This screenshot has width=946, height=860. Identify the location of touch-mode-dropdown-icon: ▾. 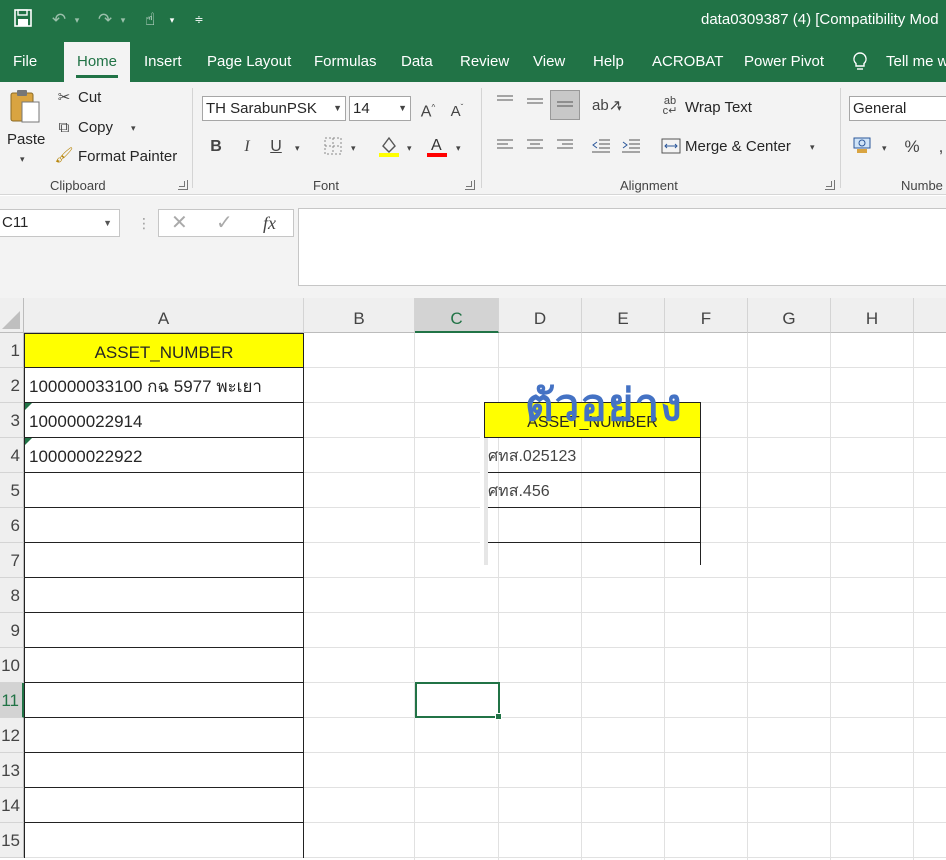
(172, 20).